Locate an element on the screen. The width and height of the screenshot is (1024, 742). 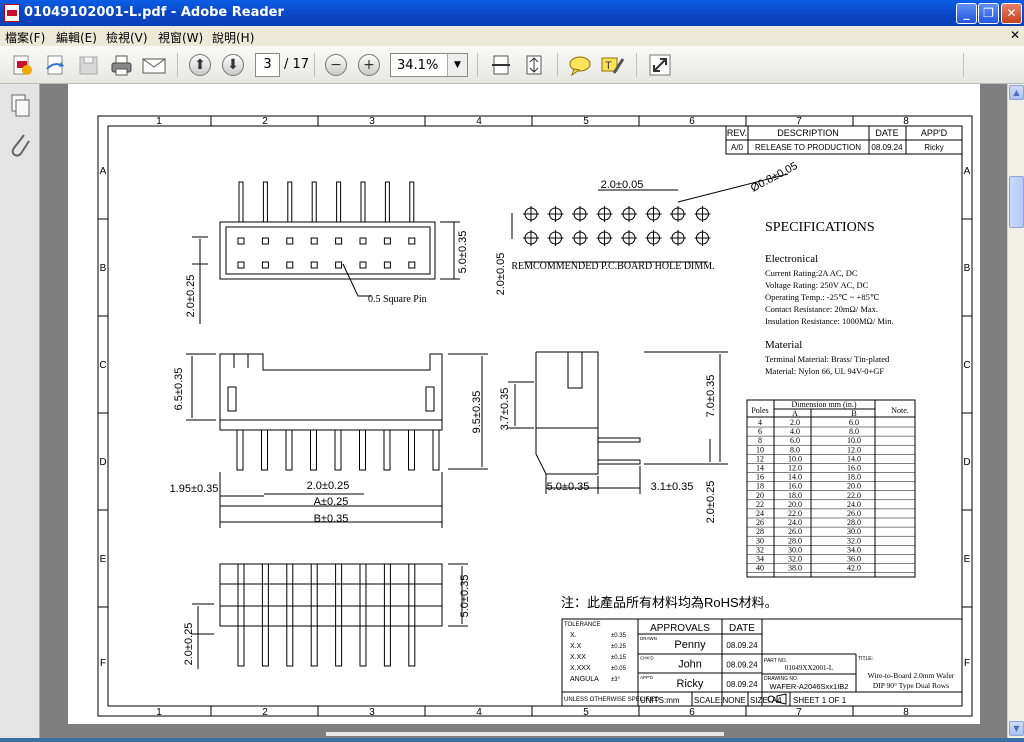
restore-button: ❐ is located at coordinates (988, 13).